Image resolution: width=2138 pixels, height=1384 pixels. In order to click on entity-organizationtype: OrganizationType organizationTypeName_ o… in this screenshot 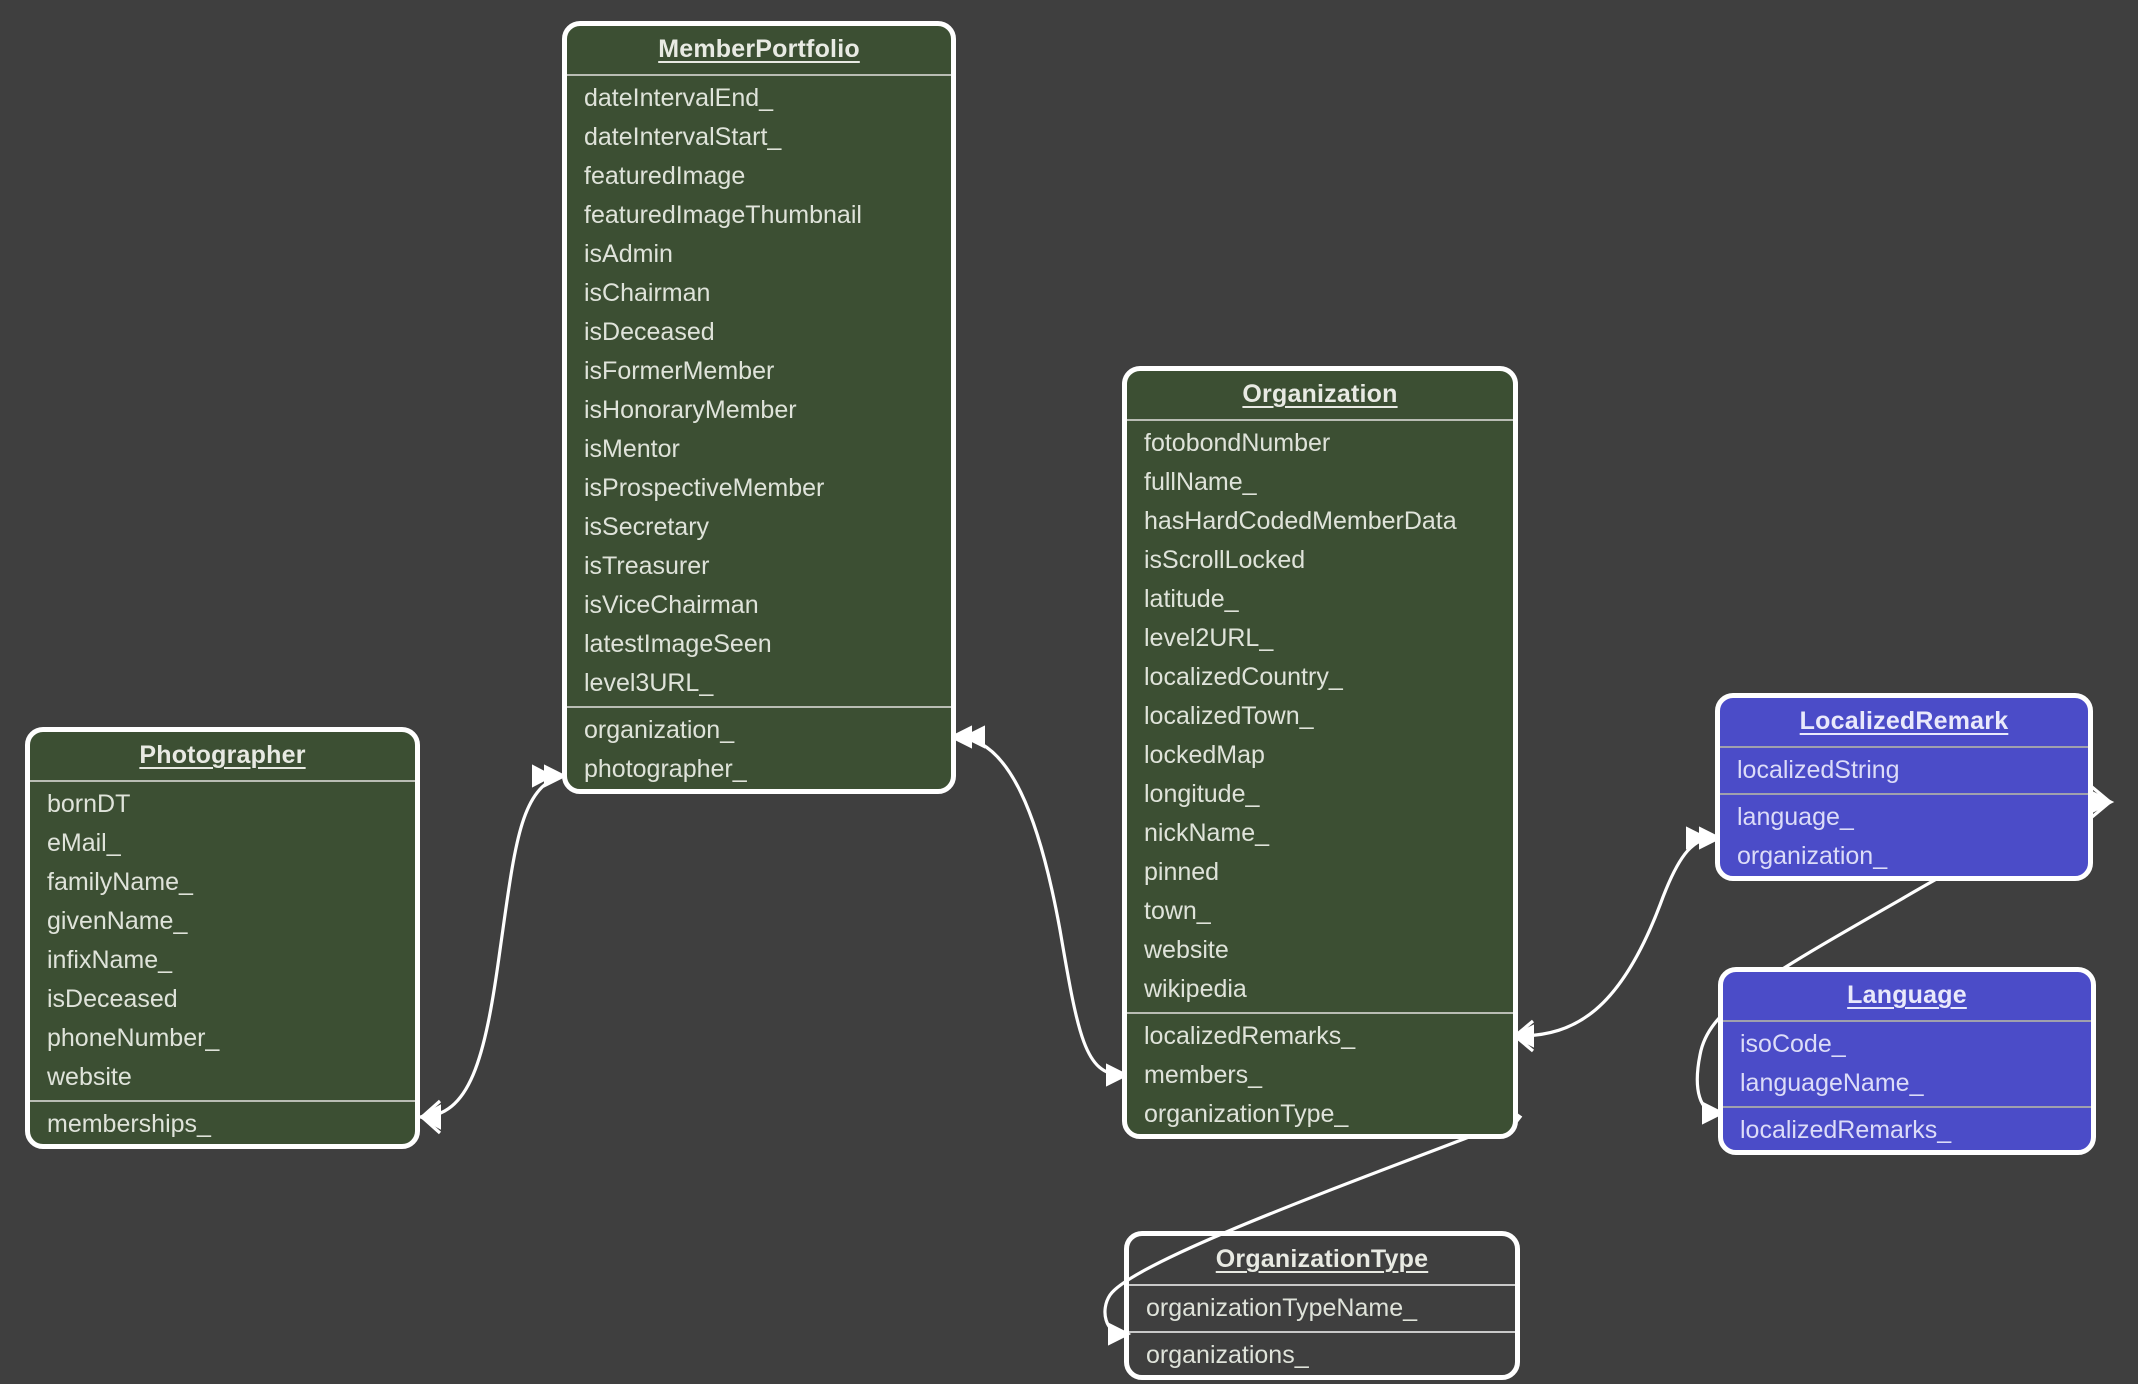, I will do `click(1322, 1305)`.